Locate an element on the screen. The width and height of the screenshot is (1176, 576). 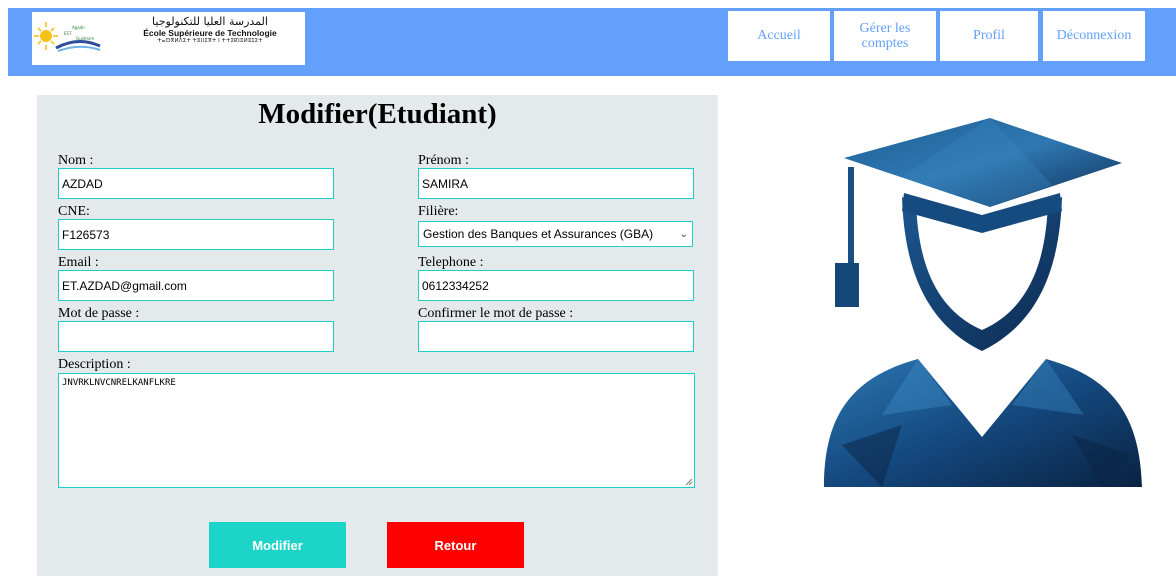
nav-accueil-button: Accueil is located at coordinates (779, 36).